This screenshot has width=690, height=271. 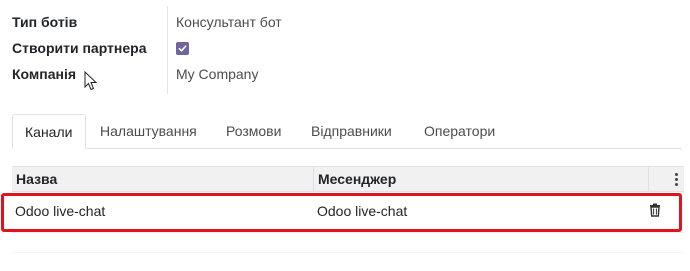 What do you see at coordinates (459, 130) in the screenshot?
I see `tab-operators: Оператори` at bounding box center [459, 130].